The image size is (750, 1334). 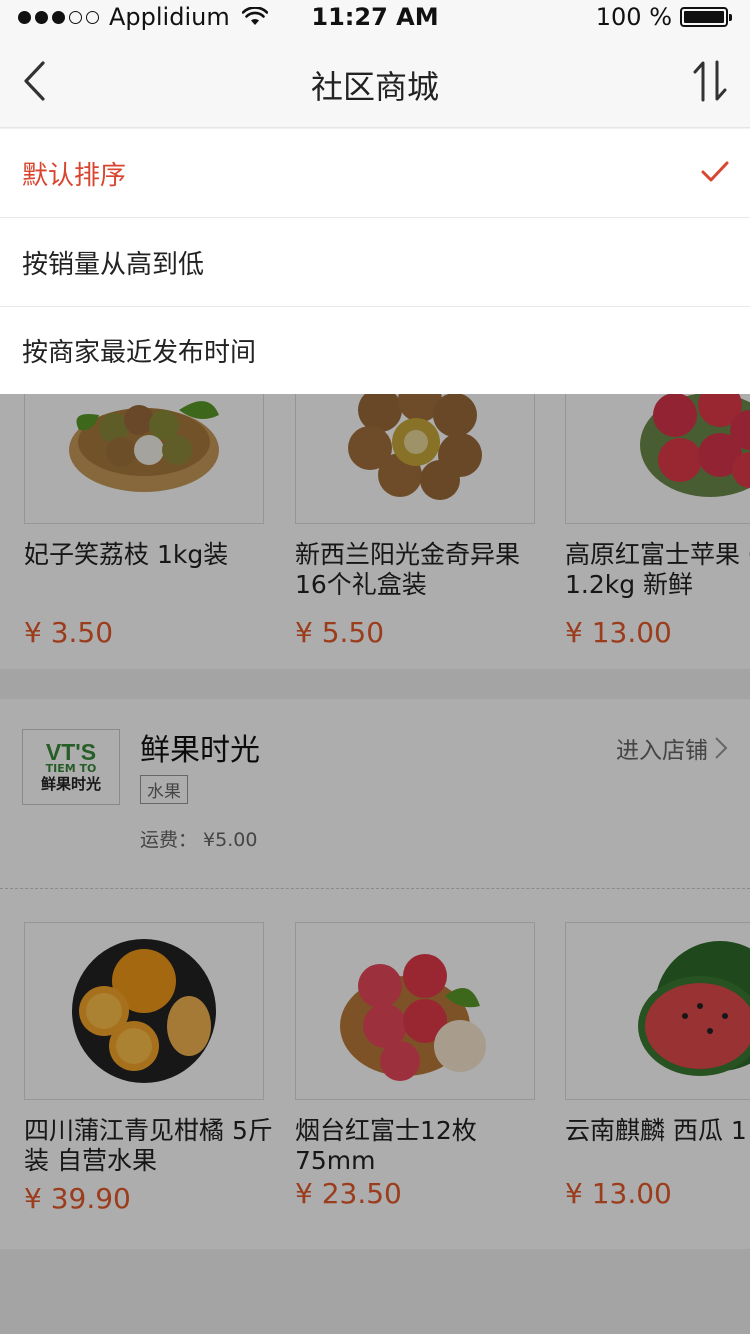 I want to click on nav-bar: 社区商城, so click(x=375, y=81).